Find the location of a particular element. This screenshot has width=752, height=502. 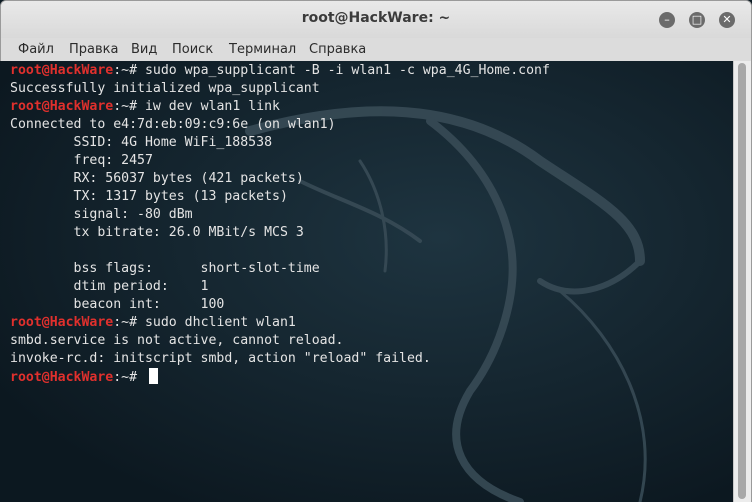

menu-search: Поиск is located at coordinates (192, 49).